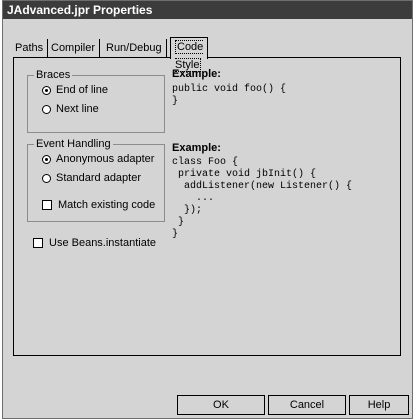  I want to click on checkbox-use-beans-instantiate-label: Use Beans.instantiate, so click(103, 243).